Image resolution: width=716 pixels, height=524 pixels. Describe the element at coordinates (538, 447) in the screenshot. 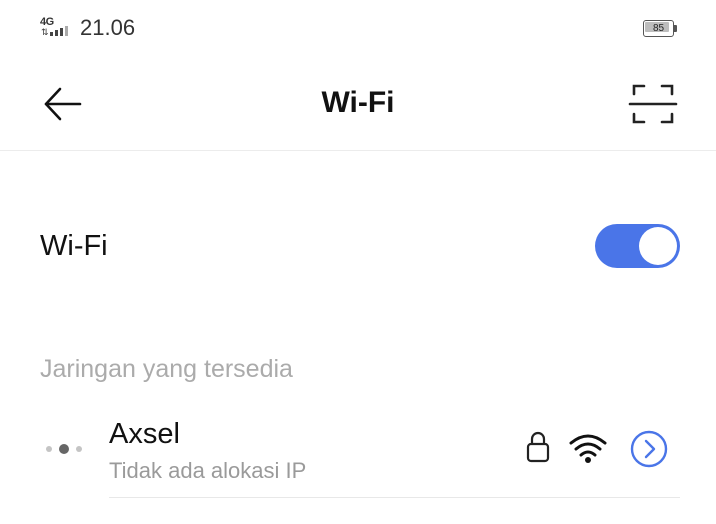

I see `lock-icon` at that location.